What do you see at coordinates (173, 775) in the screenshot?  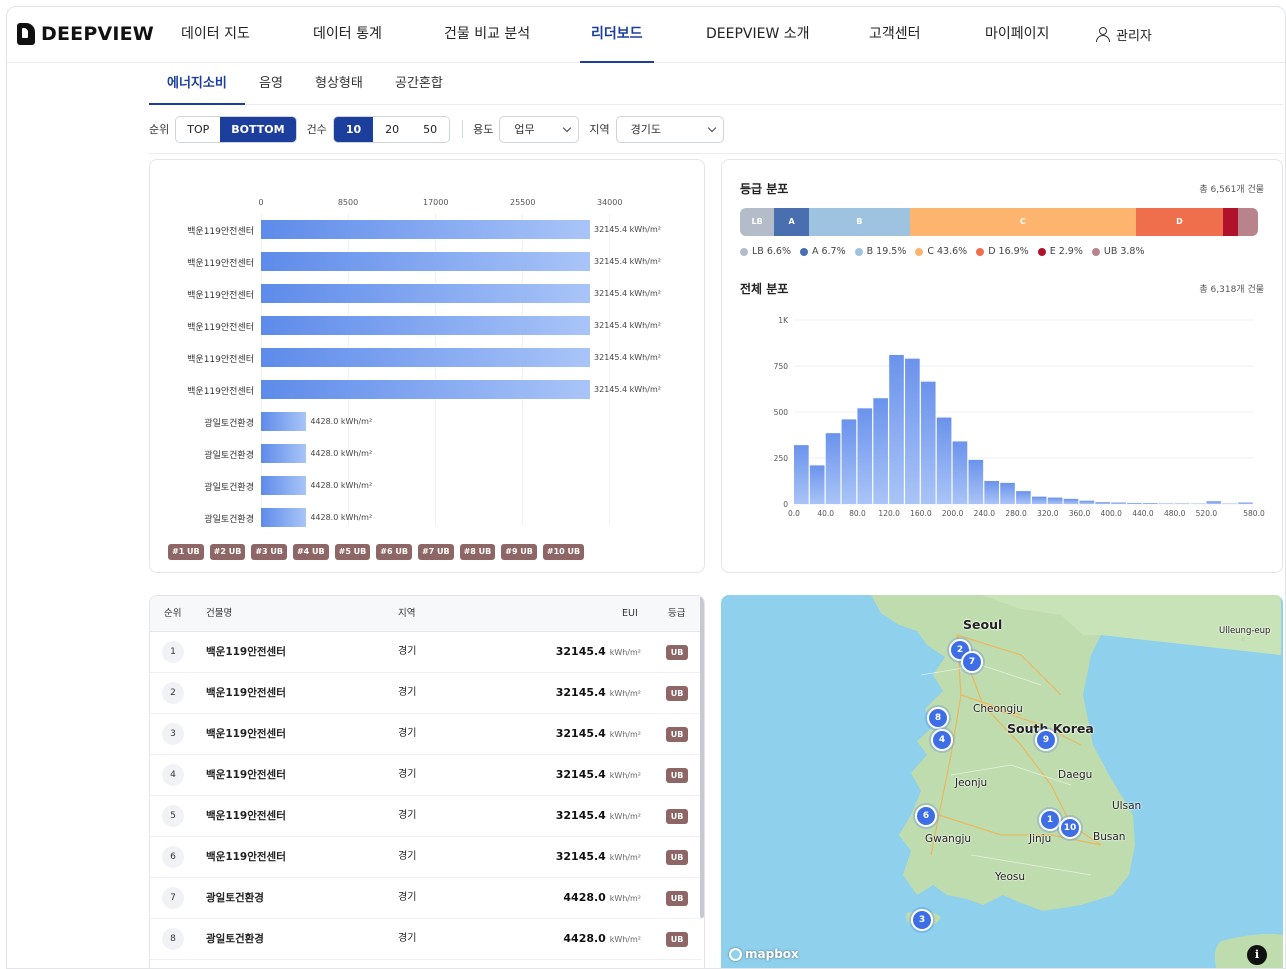 I see `rank-badge: 4` at bounding box center [173, 775].